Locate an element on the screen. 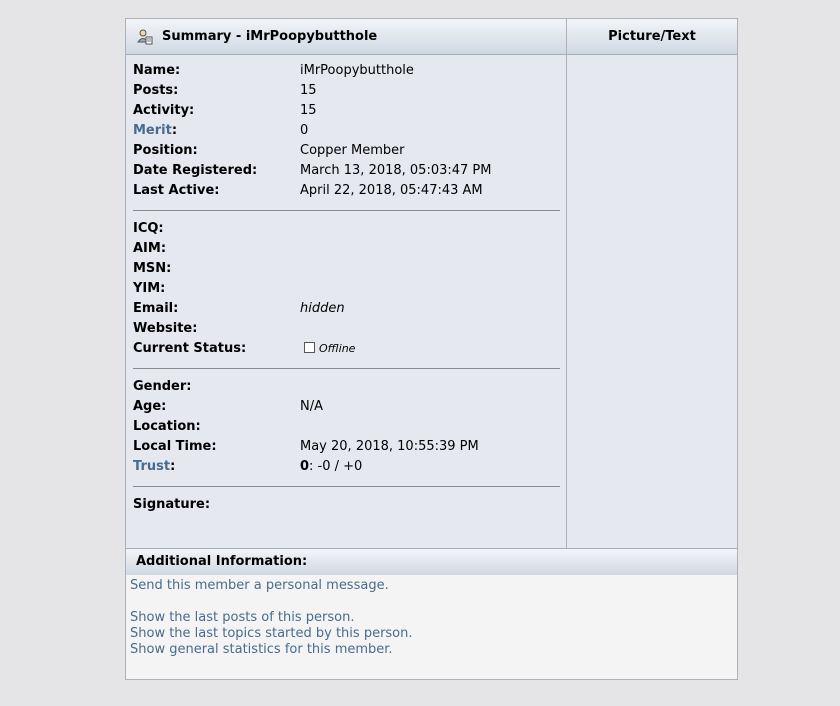 The height and width of the screenshot is (706, 840). age-label: Age: is located at coordinates (150, 406).